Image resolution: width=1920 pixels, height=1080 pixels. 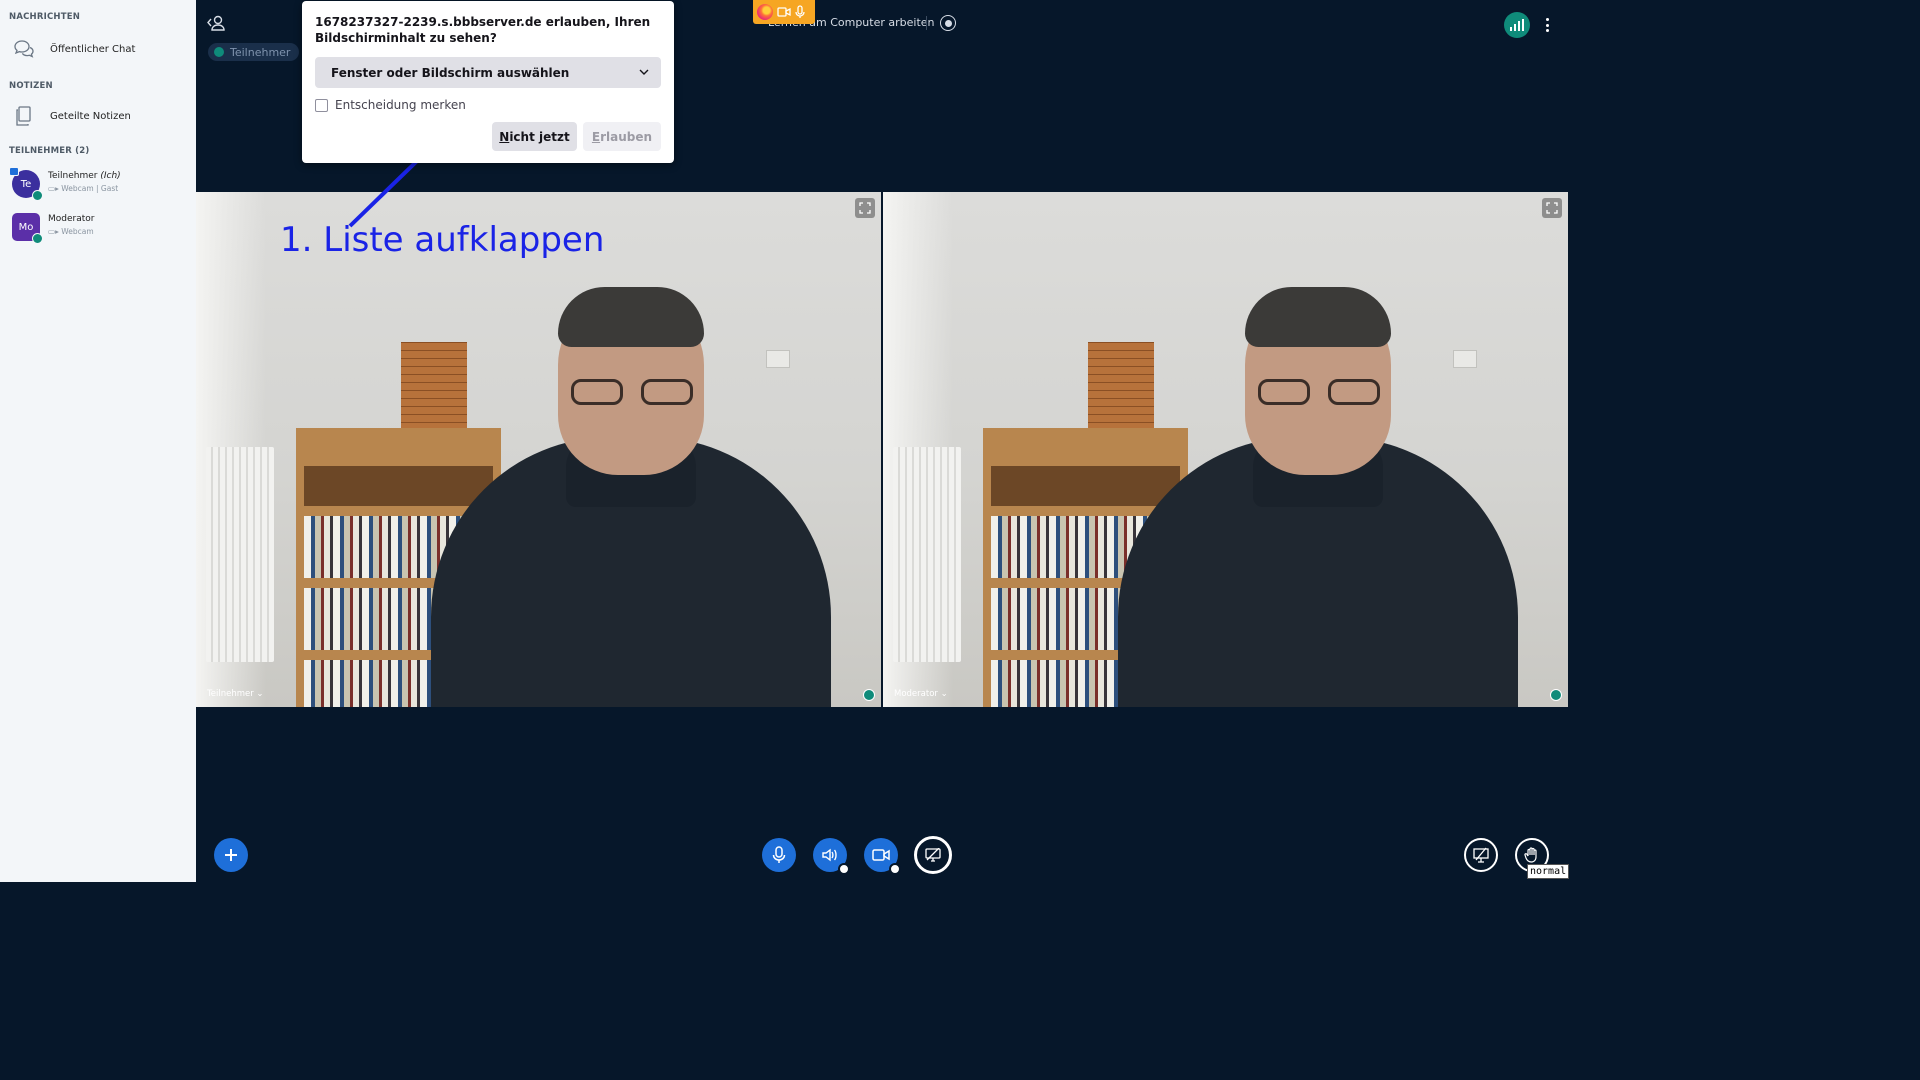 I want to click on browser-sharing-indicator, so click(x=784, y=12).